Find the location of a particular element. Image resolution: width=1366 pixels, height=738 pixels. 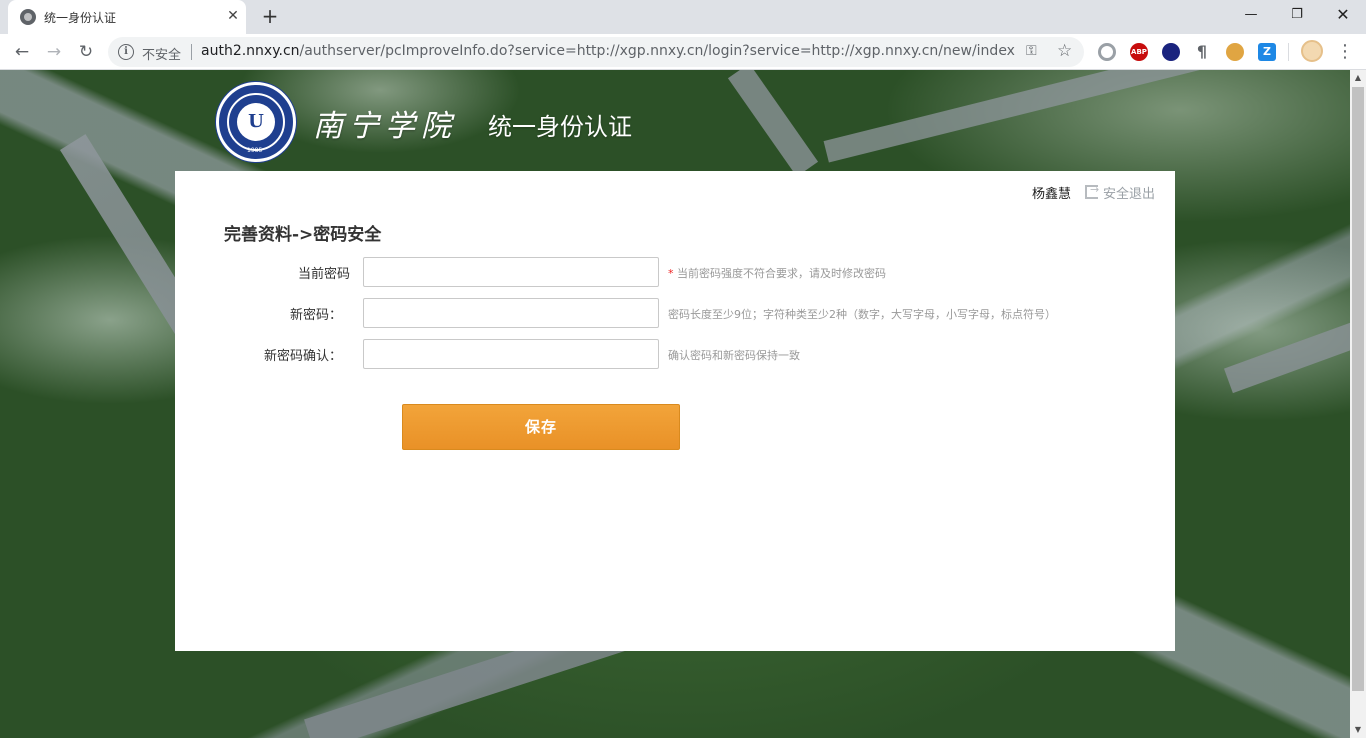

new-password-label: 新密码： is located at coordinates (315, 315).